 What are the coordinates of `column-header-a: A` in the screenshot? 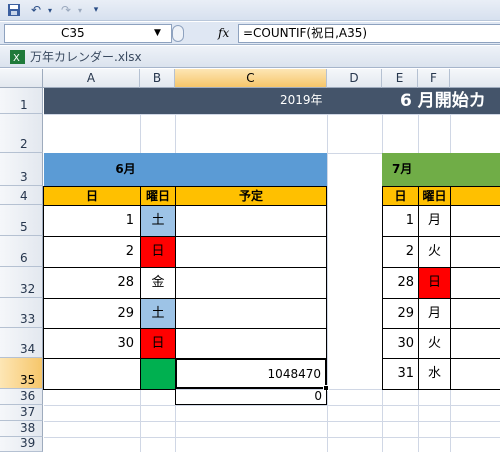 It's located at (91, 78).